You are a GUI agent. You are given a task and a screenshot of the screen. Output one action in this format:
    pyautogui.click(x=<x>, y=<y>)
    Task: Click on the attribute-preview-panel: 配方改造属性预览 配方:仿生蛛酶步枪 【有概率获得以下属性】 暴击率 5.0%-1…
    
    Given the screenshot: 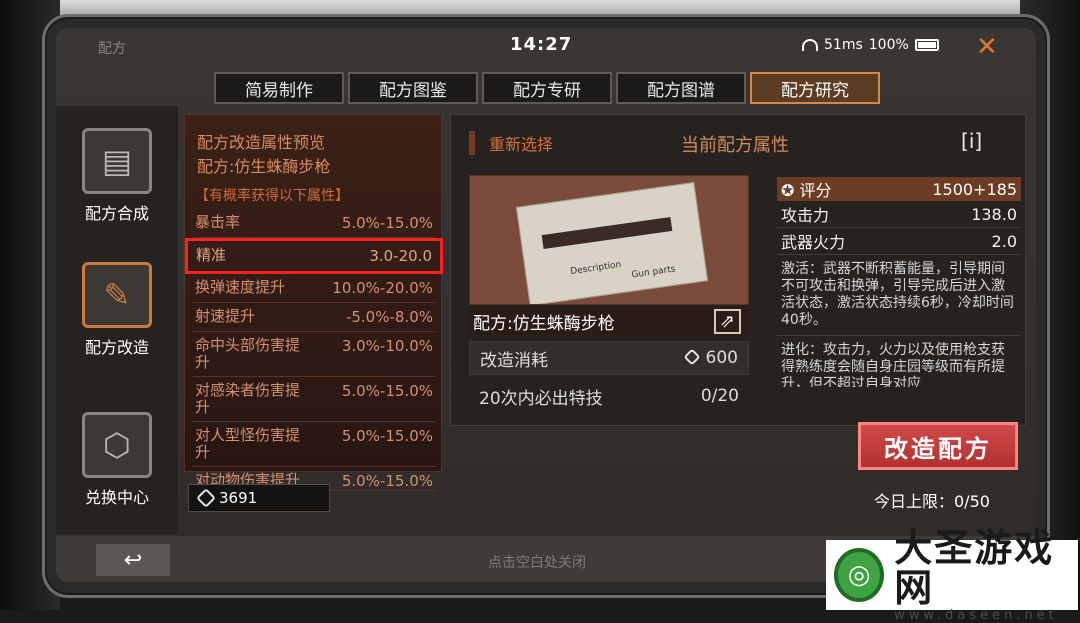 What is the action you would take?
    pyautogui.click(x=313, y=302)
    